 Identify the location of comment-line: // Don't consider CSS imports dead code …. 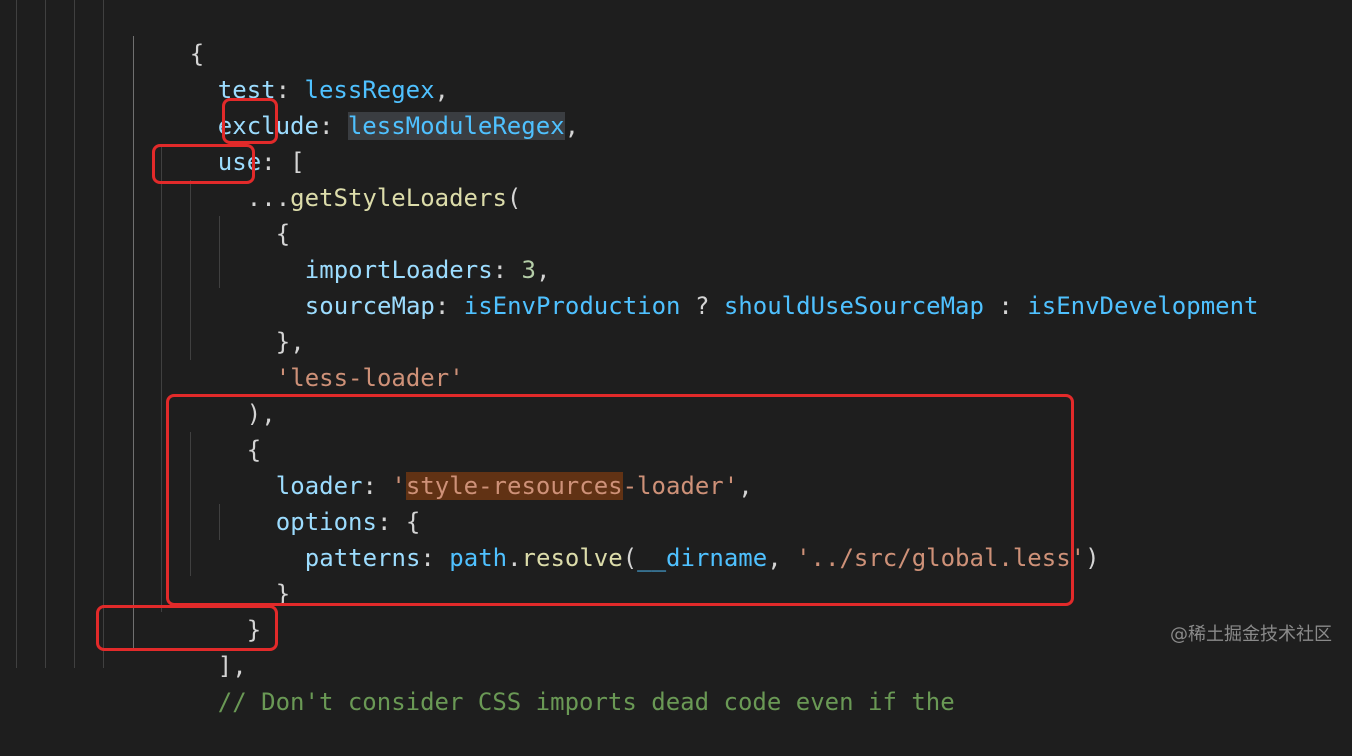
(586, 702).